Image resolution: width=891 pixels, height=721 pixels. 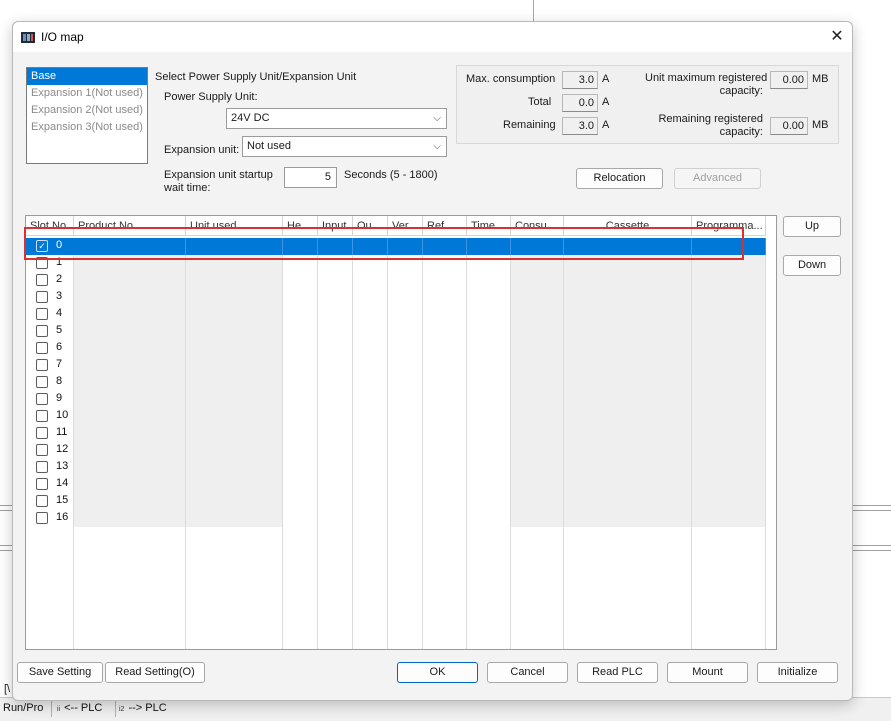 I want to click on table-row: 16, so click(x=396, y=518).